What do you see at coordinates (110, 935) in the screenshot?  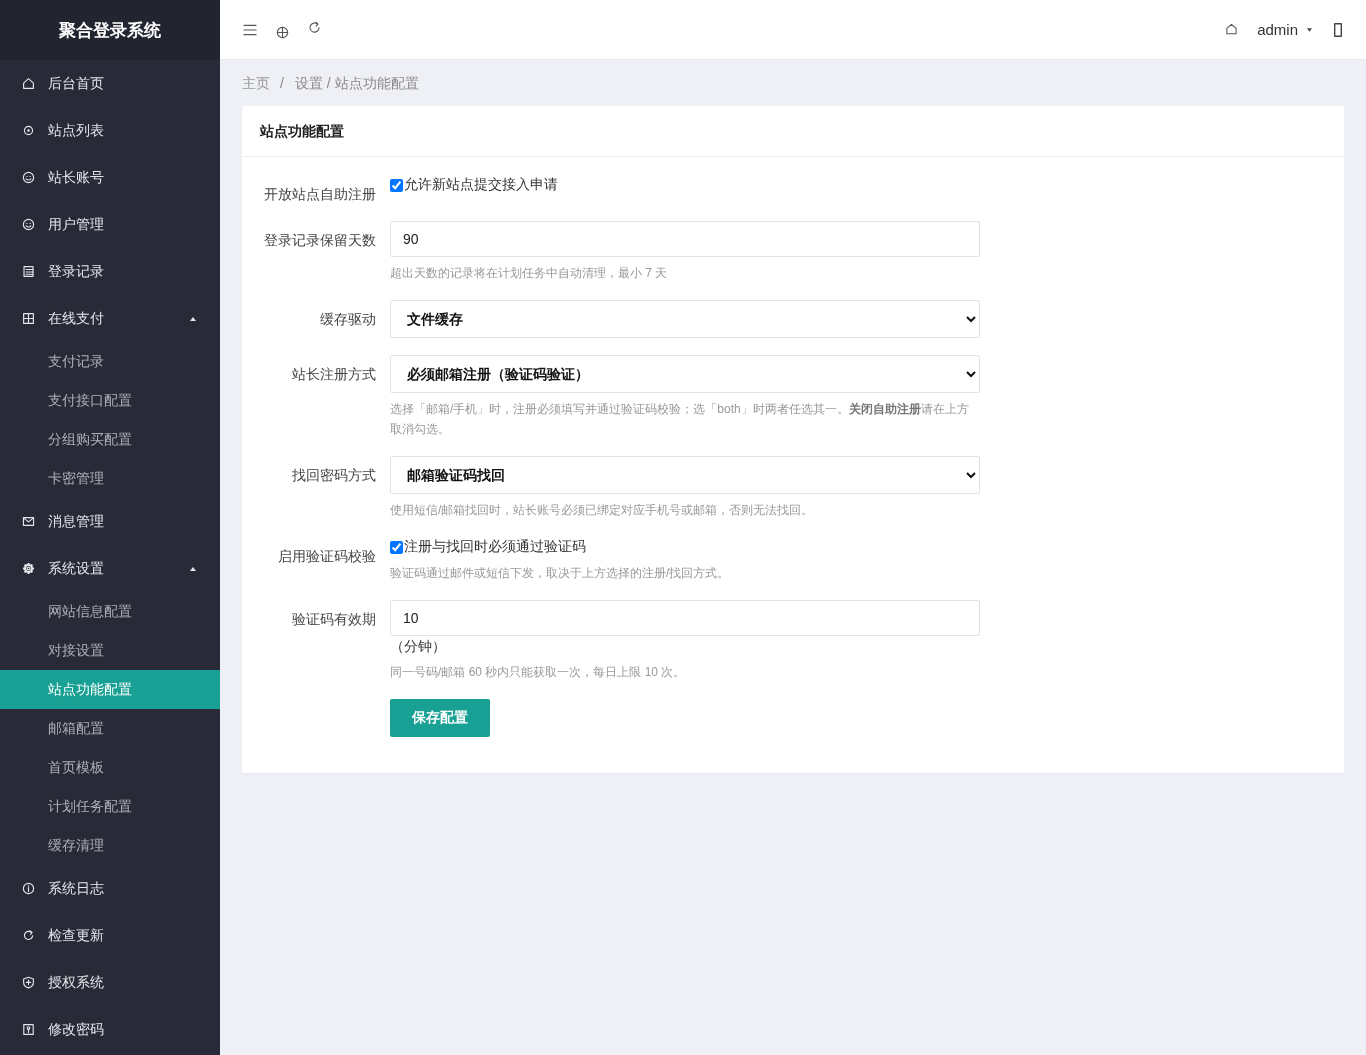 I see `sidebar-item: 检查更新` at bounding box center [110, 935].